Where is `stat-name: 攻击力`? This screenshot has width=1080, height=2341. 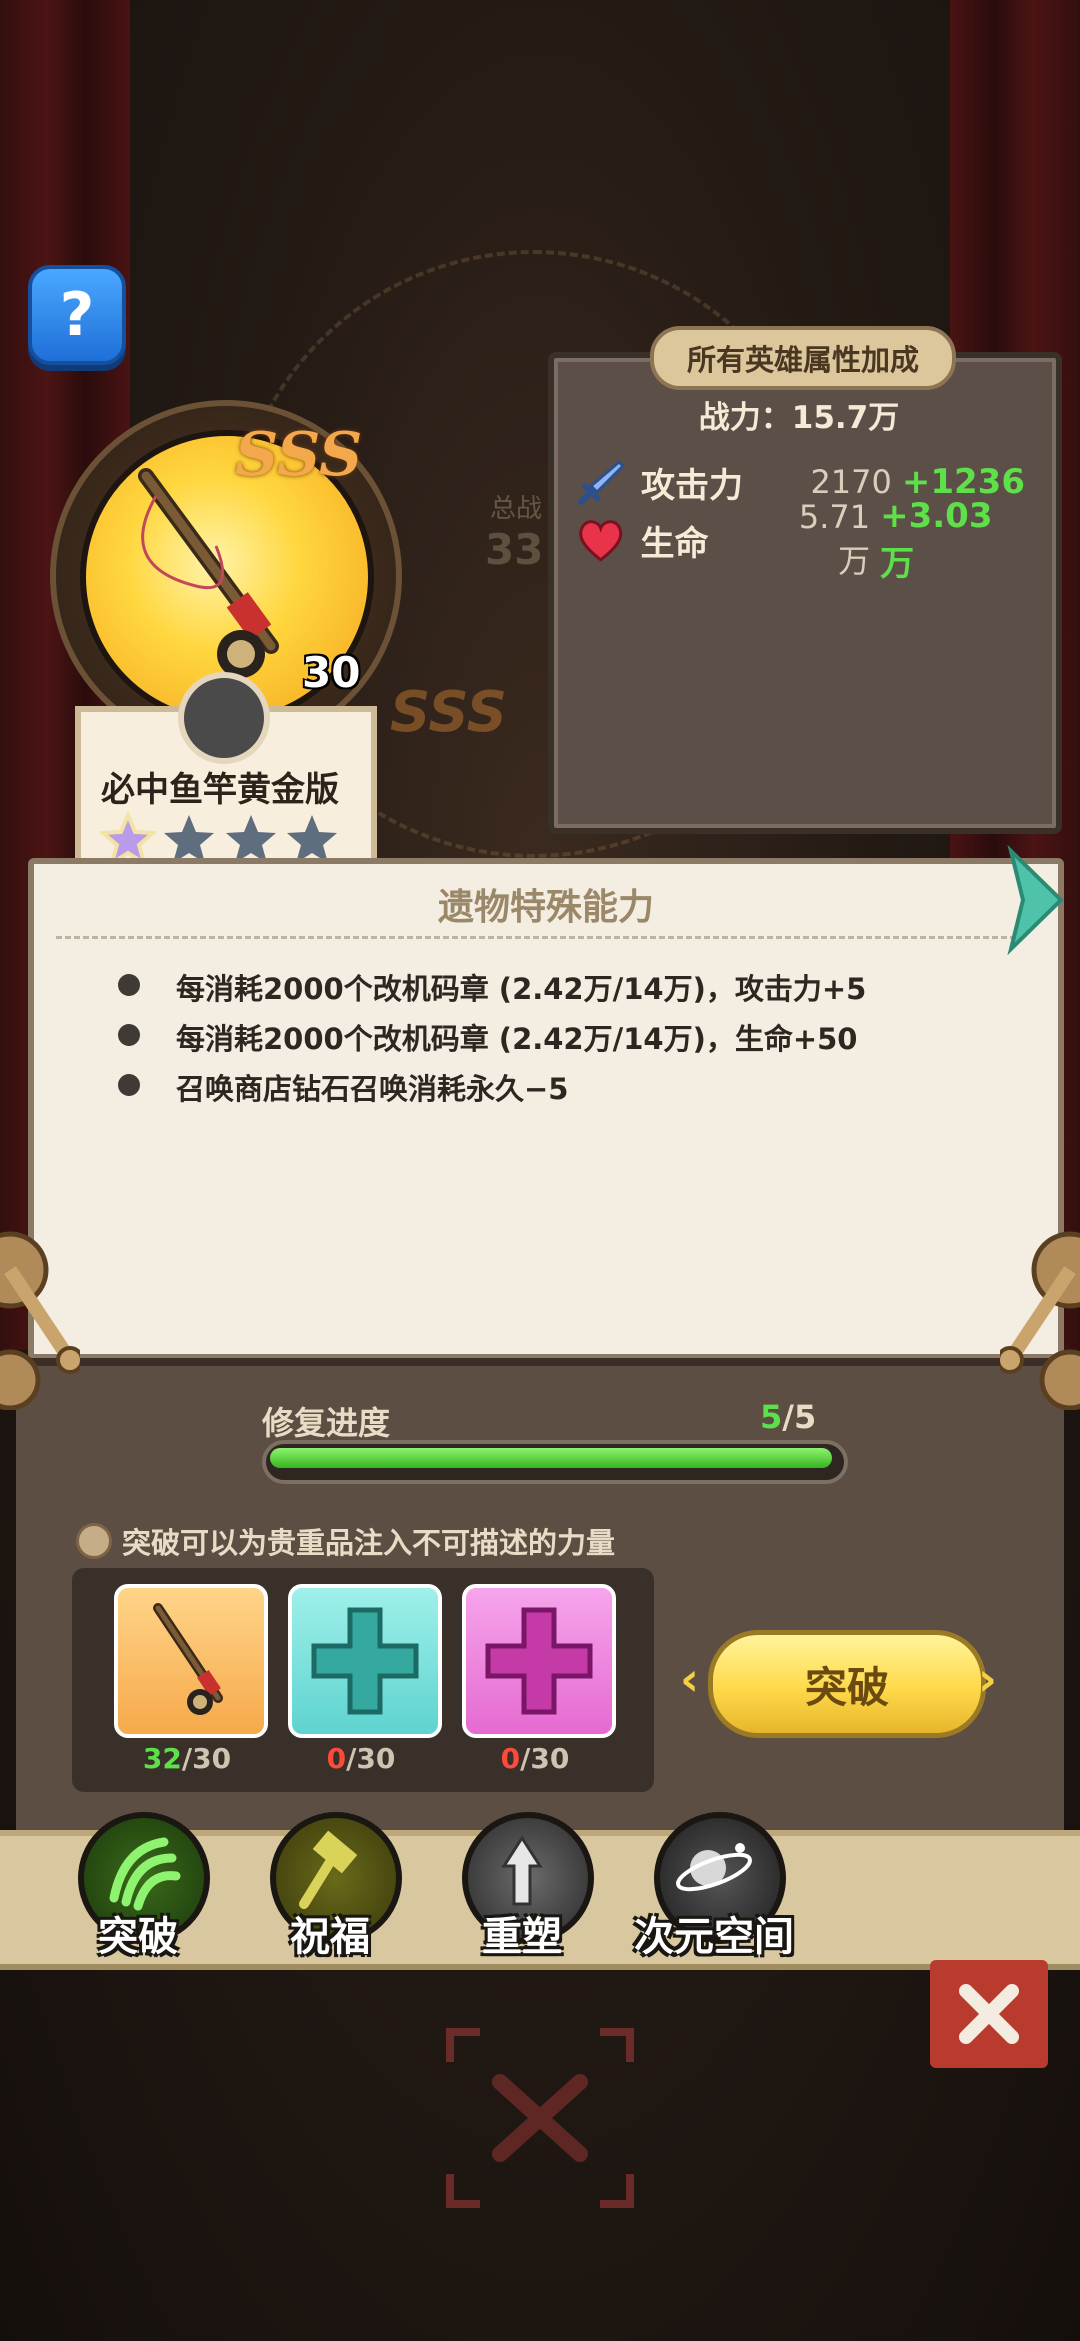 stat-name: 攻击力 is located at coordinates (692, 485).